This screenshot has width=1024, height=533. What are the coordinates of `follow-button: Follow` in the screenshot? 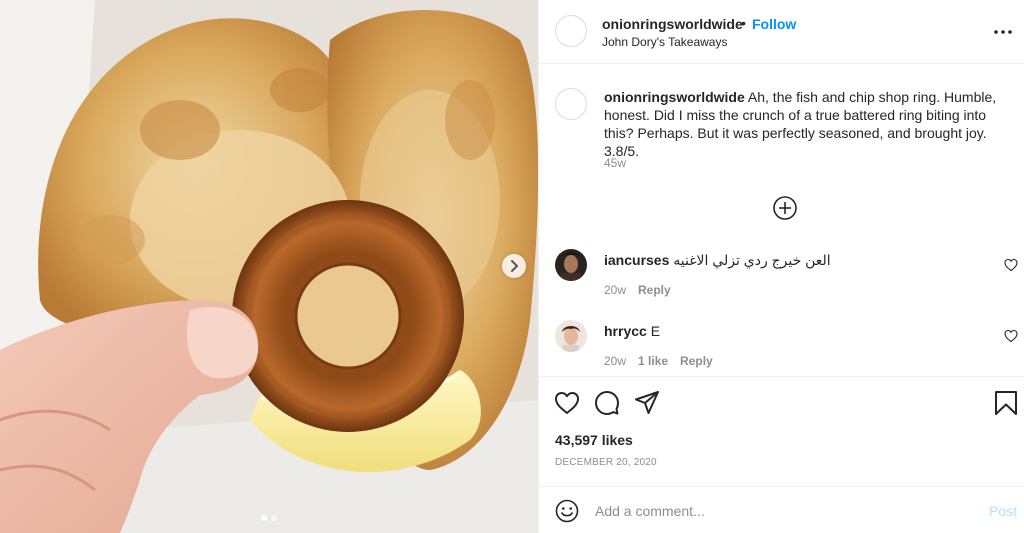 It's located at (774, 24).